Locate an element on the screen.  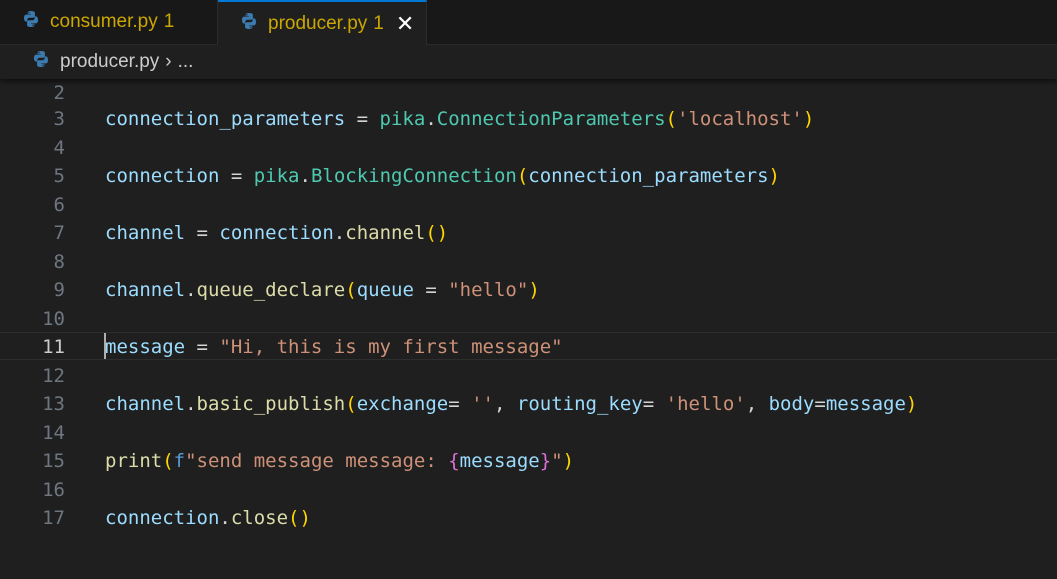
line-number: 4 is located at coordinates (59, 148).